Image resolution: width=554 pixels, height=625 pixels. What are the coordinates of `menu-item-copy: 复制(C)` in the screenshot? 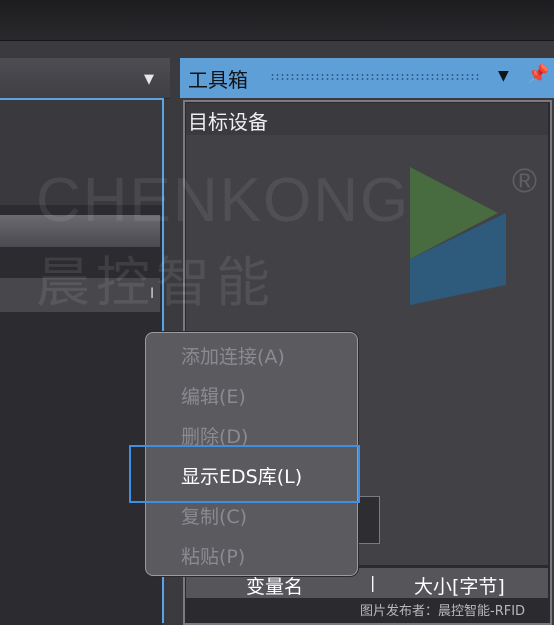 It's located at (214, 515).